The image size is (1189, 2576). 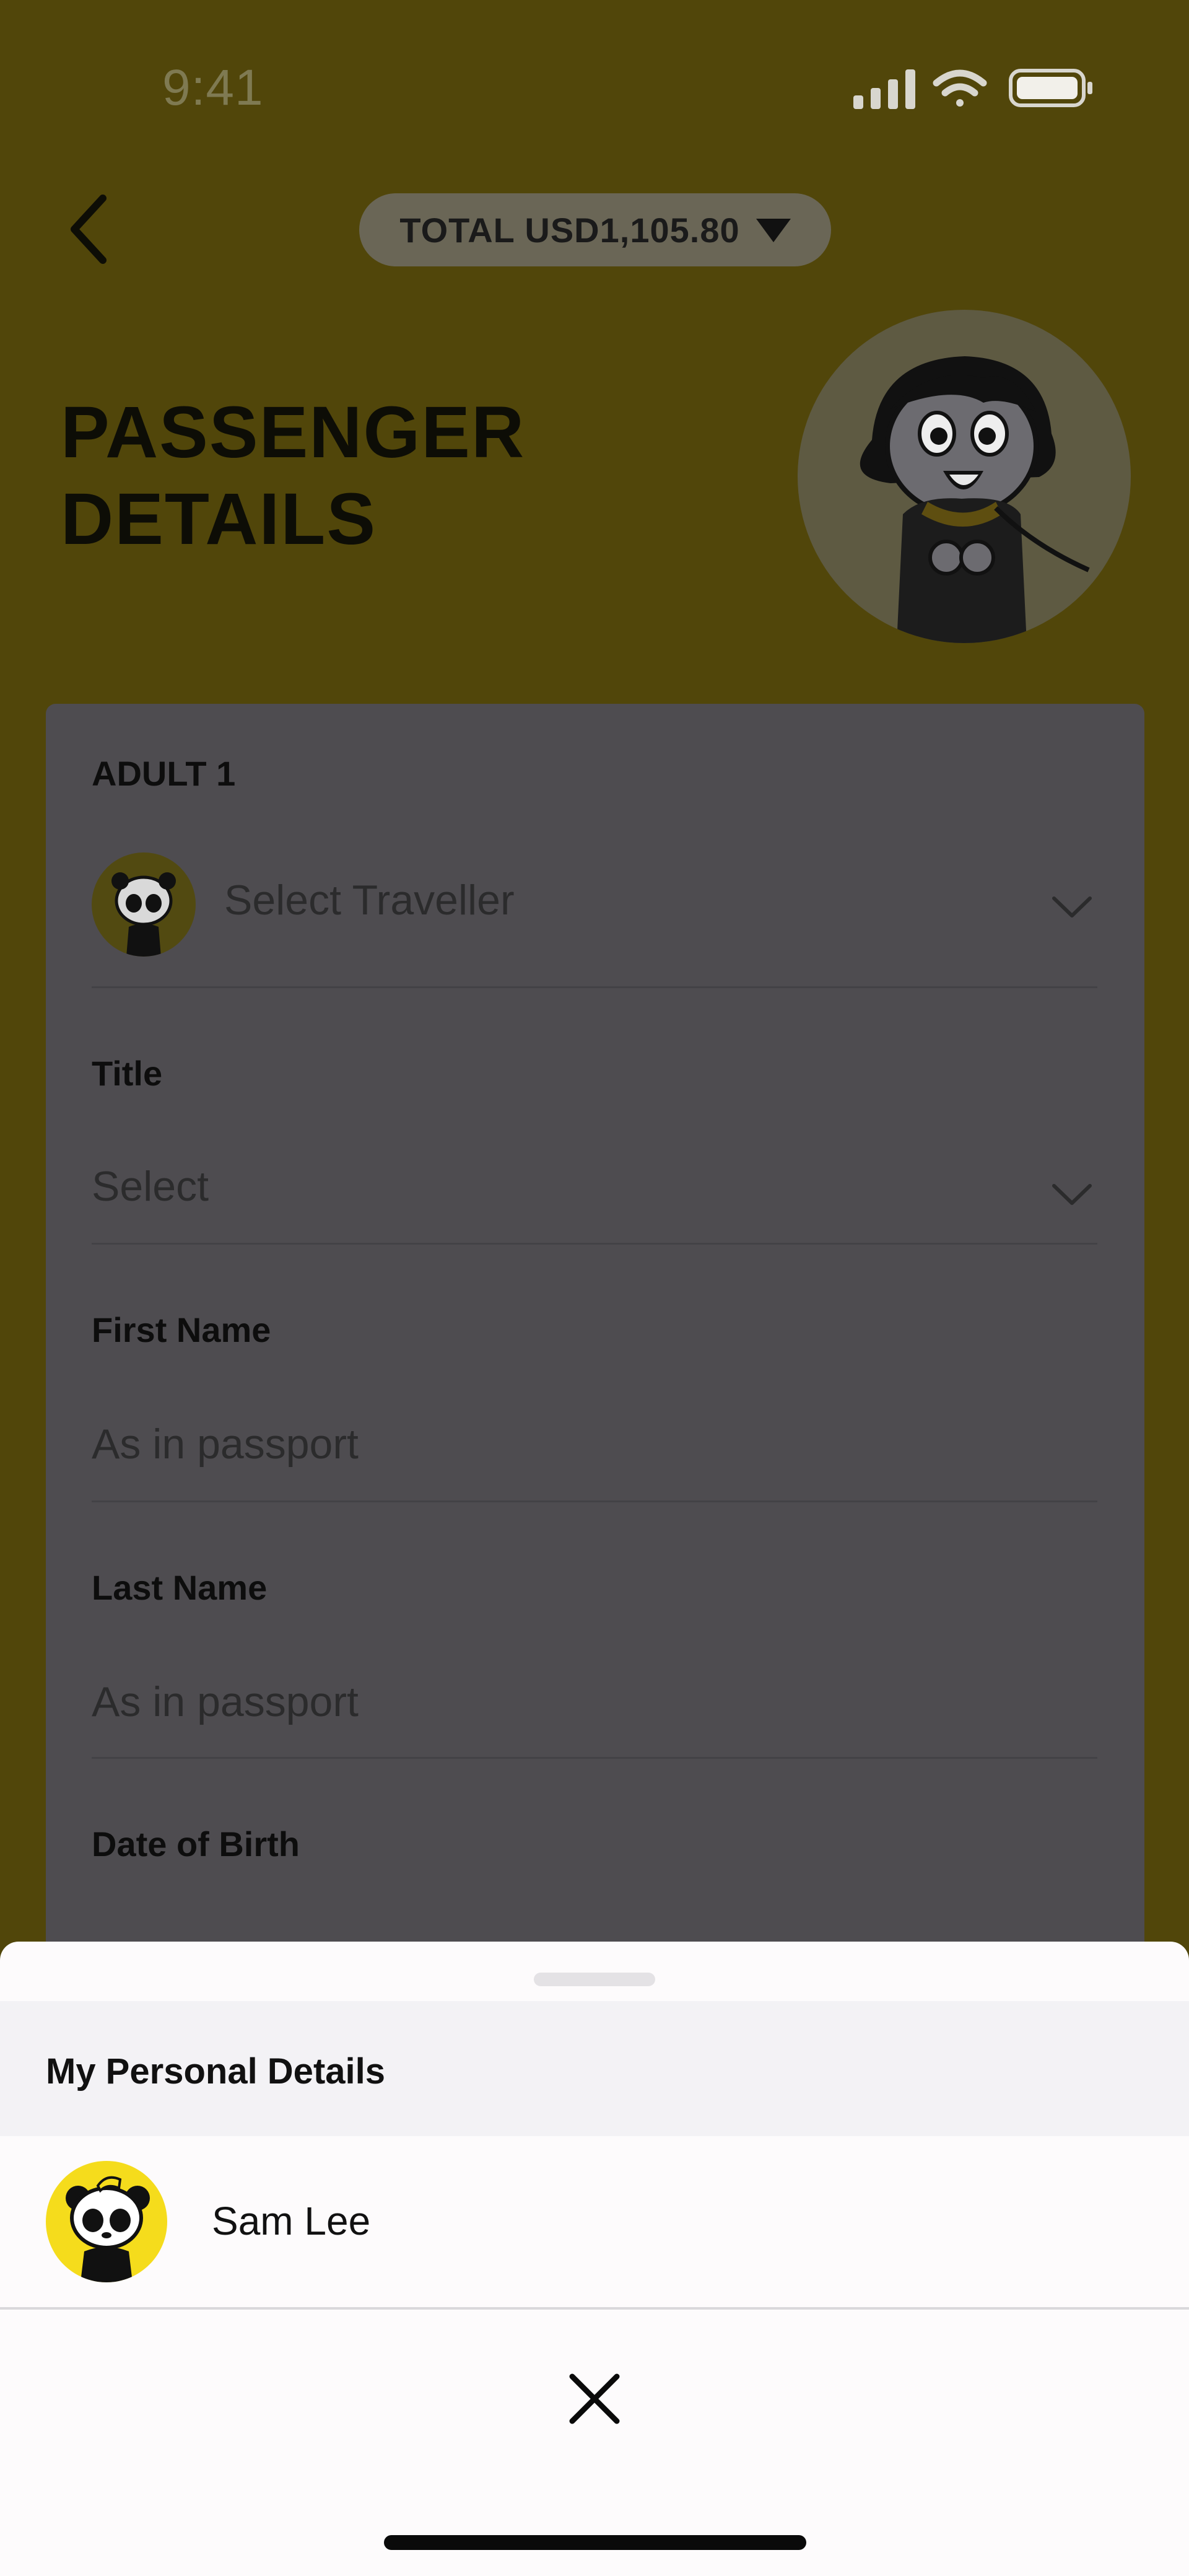 I want to click on home-indicator, so click(x=595, y=2542).